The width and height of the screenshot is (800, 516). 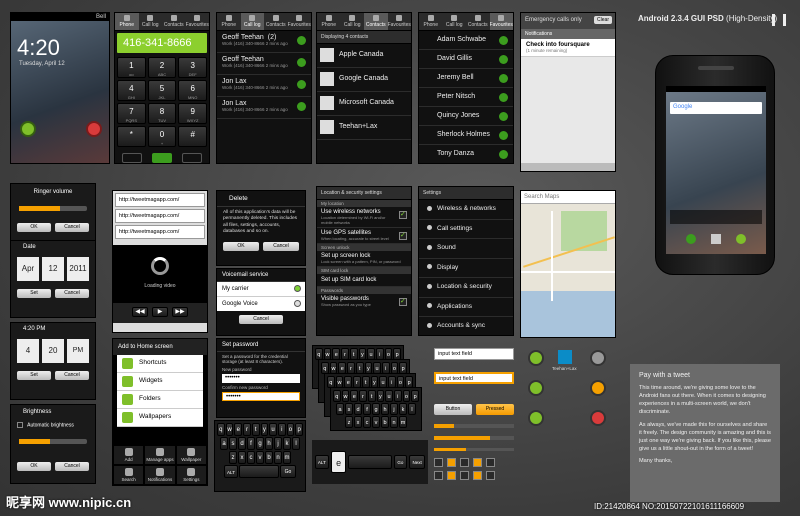 I want to click on menu-item: Wallpaper, so click(x=191, y=455).